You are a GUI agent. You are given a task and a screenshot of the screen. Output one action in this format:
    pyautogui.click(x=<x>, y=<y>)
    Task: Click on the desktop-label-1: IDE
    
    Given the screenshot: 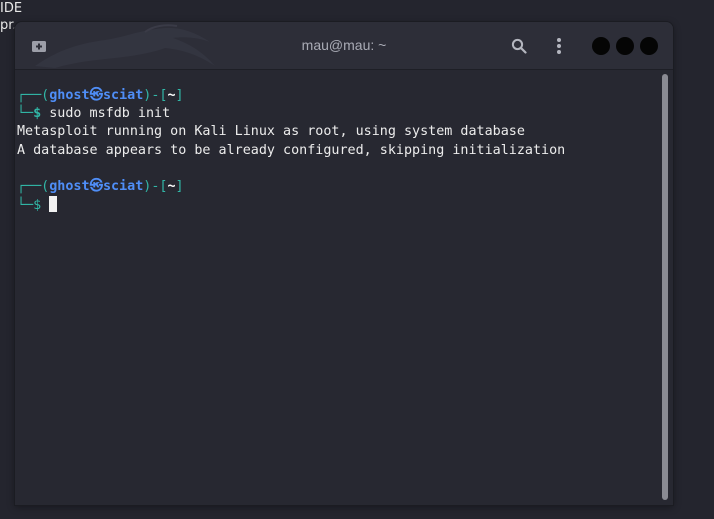 What is the action you would take?
    pyautogui.click(x=12, y=8)
    